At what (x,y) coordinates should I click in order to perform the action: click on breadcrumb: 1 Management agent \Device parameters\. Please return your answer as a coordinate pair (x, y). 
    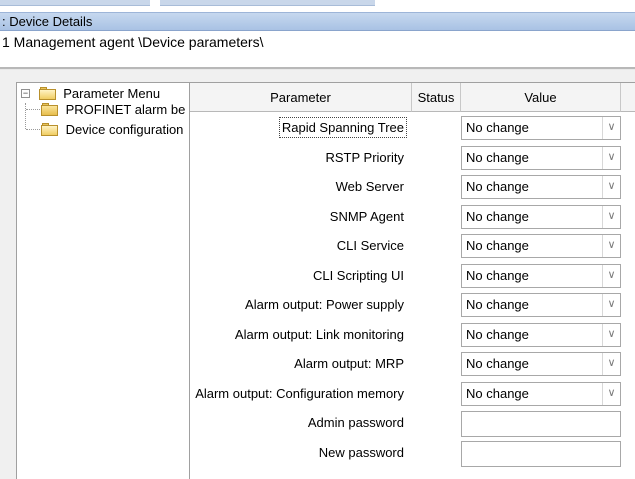
    Looking at the image, I should click on (317, 49).